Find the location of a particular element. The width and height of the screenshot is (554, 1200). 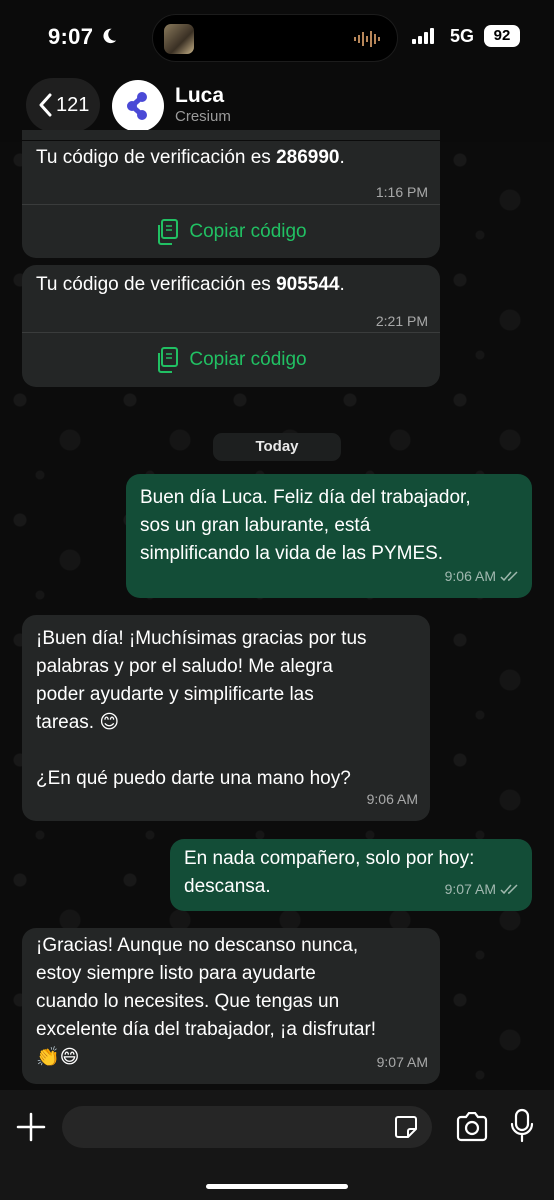

microphone-icon is located at coordinates (522, 1126).